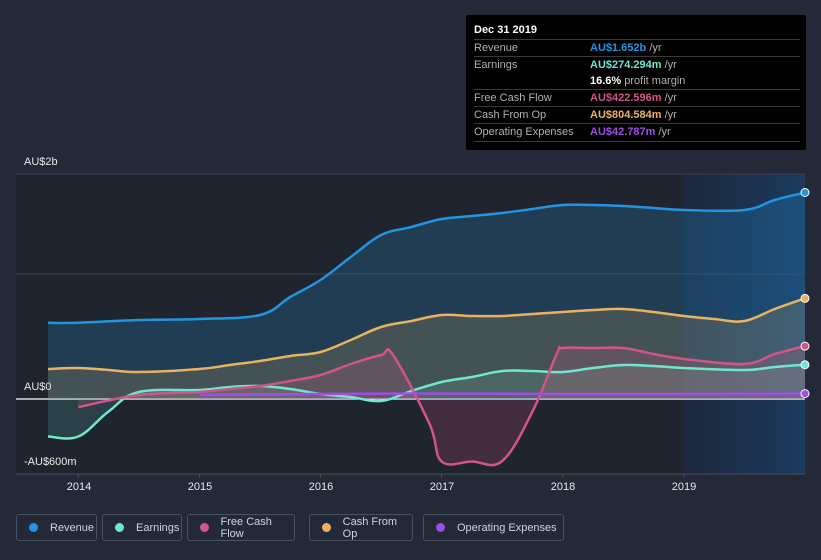  Describe the element at coordinates (805, 298) in the screenshot. I see `cash-from-op-end-point` at that location.